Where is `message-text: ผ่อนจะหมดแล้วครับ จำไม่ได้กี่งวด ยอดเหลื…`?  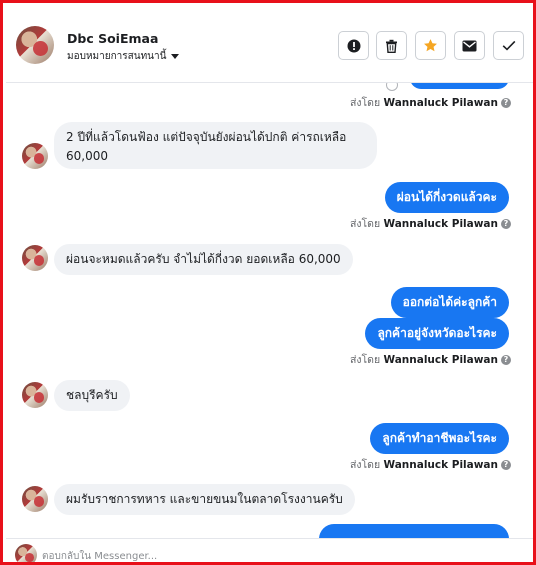 message-text: ผ่อนจะหมดแล้วครับ จำไม่ได้กี่งวด ยอดเหลื… is located at coordinates (203, 259).